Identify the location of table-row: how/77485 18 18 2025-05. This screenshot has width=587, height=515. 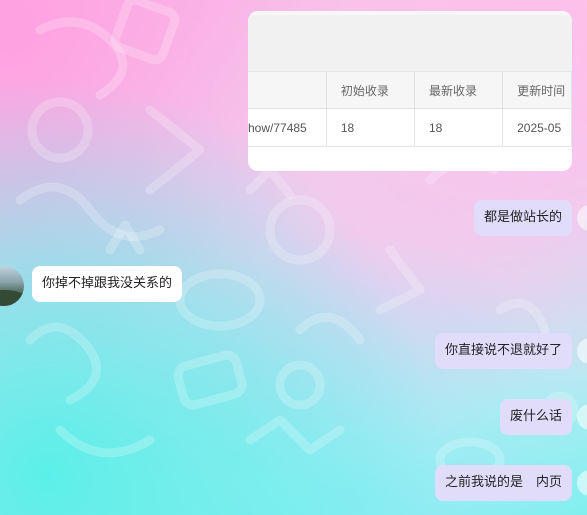
(410, 127).